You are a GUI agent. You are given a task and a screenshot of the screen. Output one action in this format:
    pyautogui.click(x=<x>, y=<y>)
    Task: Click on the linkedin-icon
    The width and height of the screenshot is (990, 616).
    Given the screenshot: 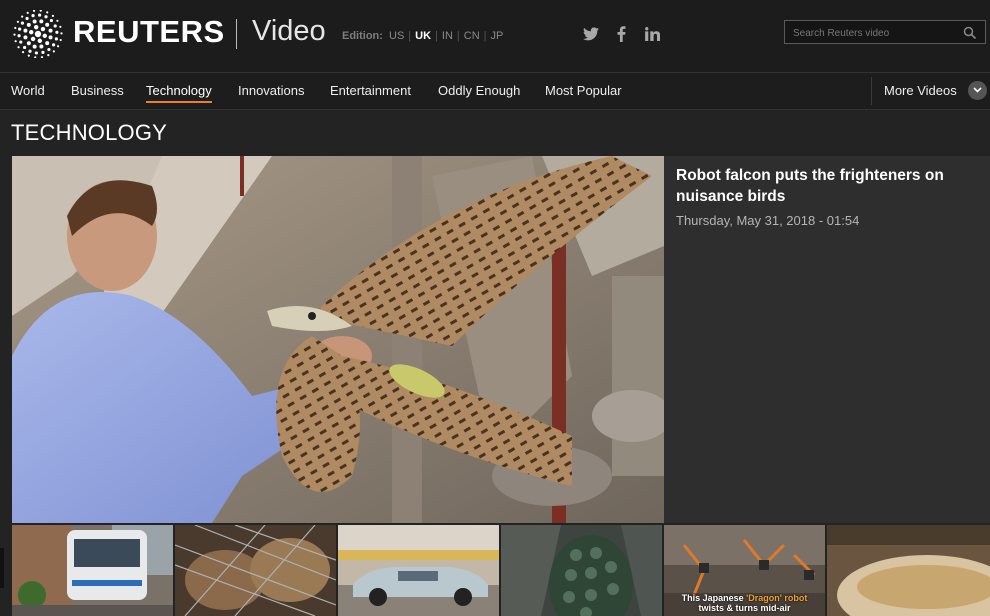 What is the action you would take?
    pyautogui.click(x=652, y=34)
    